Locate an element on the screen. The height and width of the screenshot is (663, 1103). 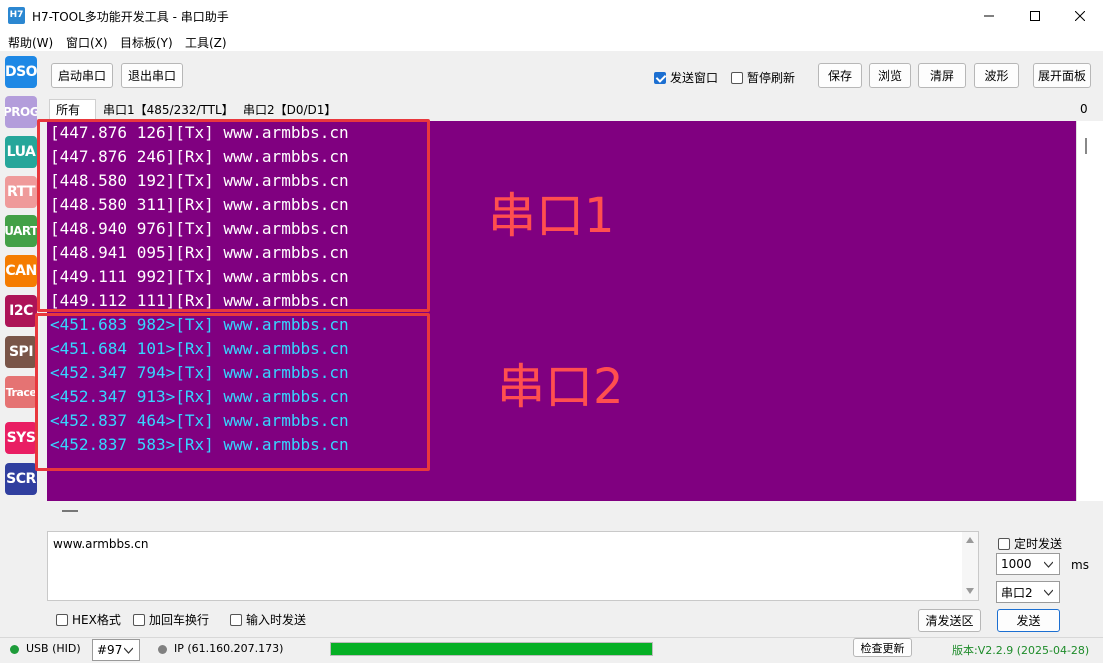
menu-window: 窗口(X) is located at coordinates (87, 42).